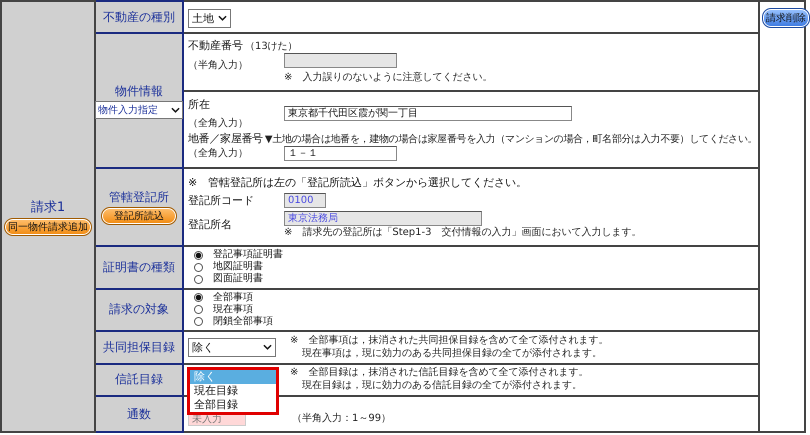 The image size is (810, 435). Describe the element at coordinates (428, 114) in the screenshot. I see `location-field: 東京都千代田区霞が関一丁目` at that location.